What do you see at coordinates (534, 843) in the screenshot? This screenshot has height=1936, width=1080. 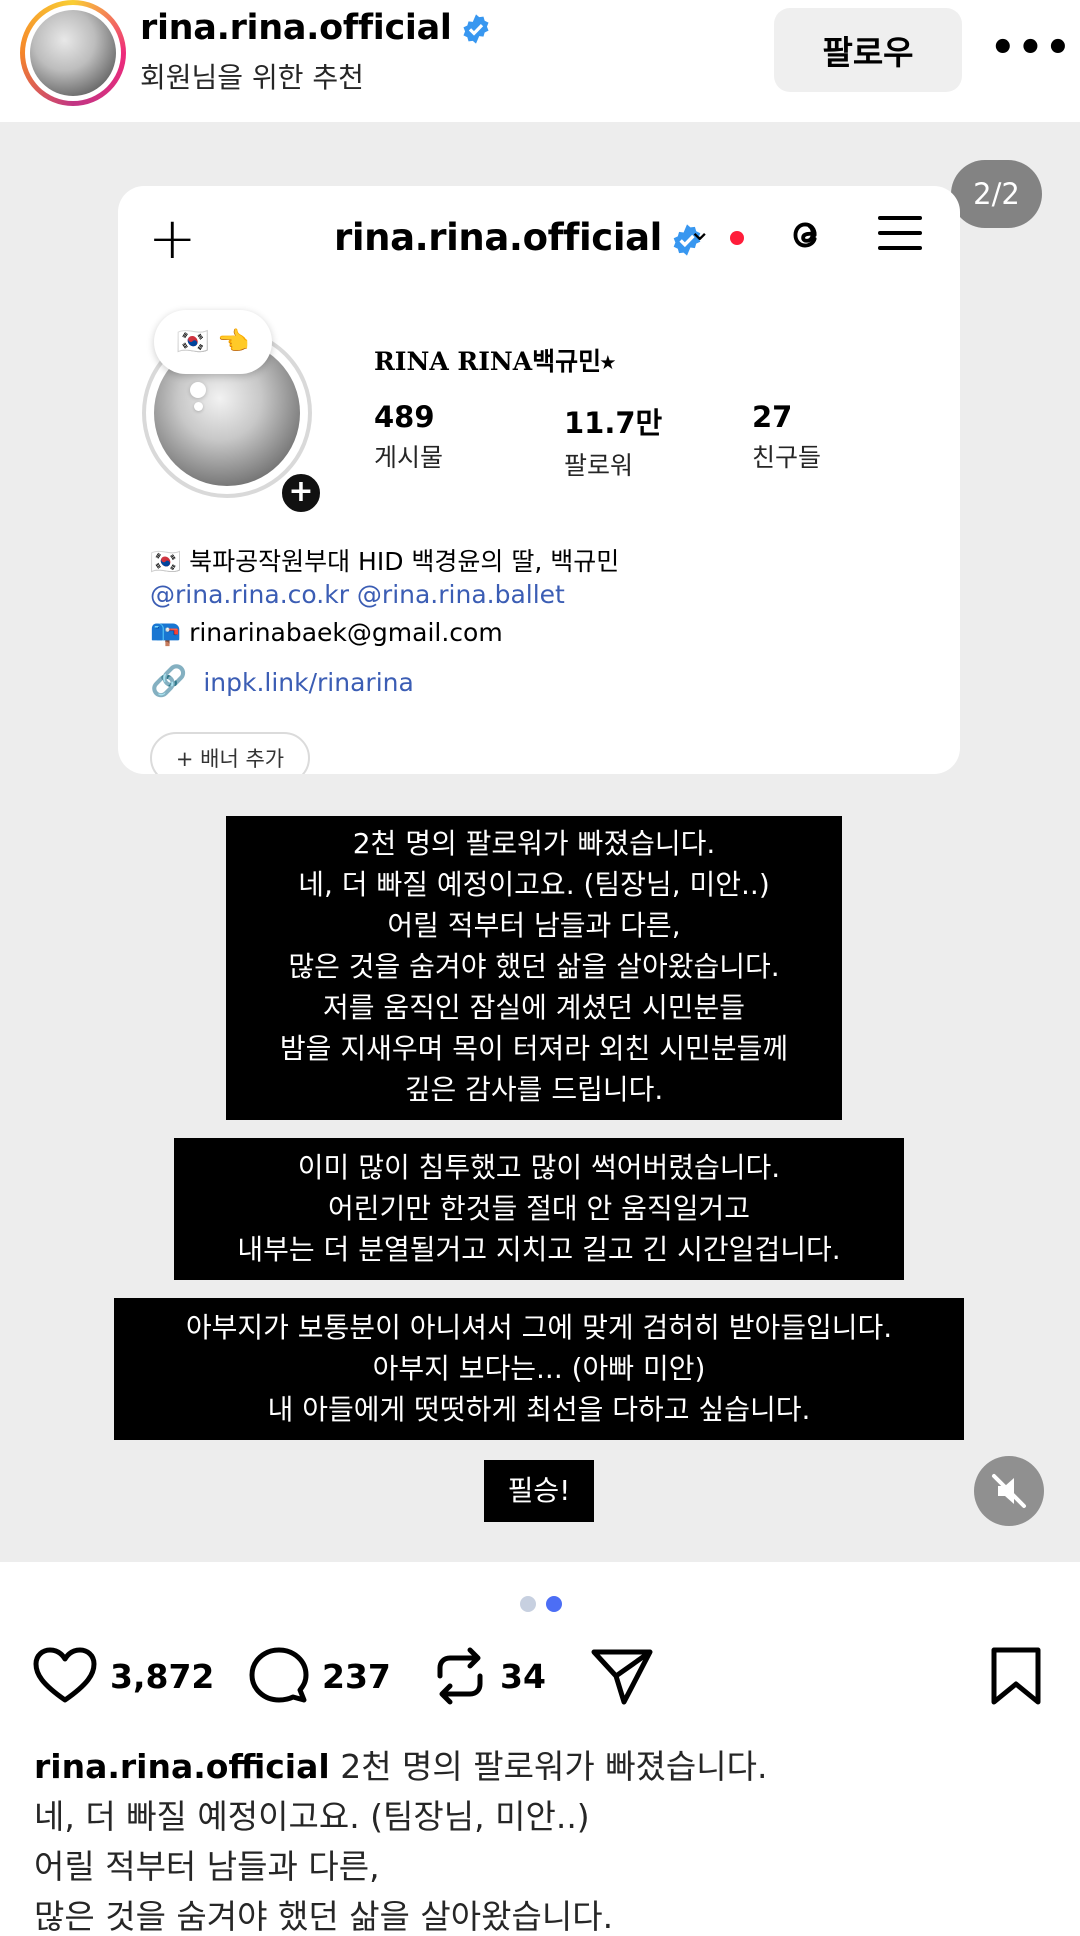 I see `story-caption-line: 2천 명의 팔로워가 빠졌습니다.` at bounding box center [534, 843].